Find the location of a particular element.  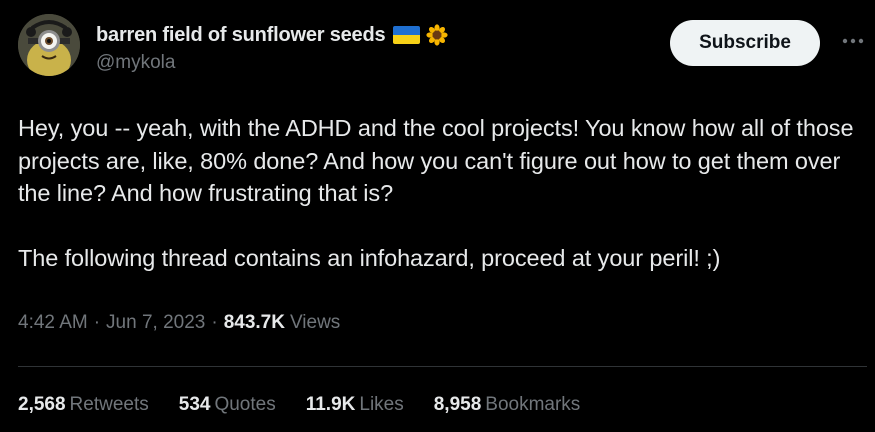

tweet-time: 4:42 AM is located at coordinates (53, 323).